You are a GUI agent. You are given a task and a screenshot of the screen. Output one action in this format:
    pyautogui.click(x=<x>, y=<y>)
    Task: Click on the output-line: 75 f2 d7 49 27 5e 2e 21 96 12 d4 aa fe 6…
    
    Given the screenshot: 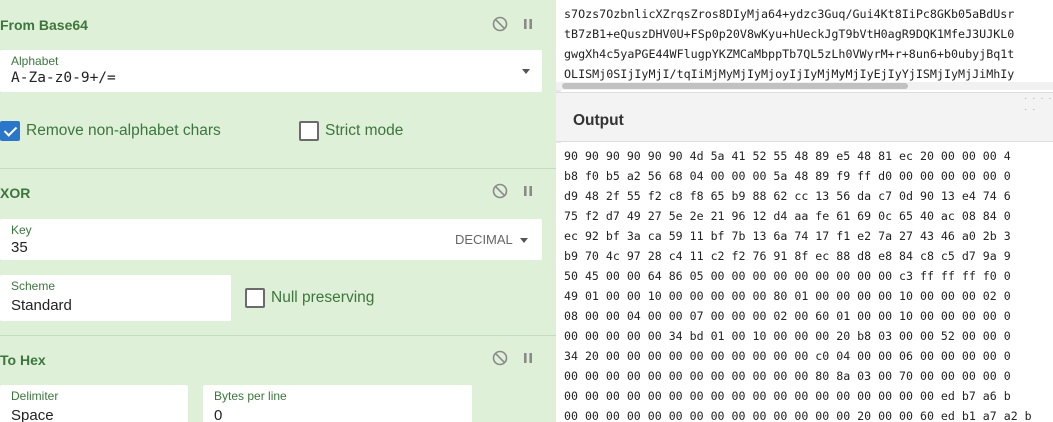 What is the action you would take?
    pyautogui.click(x=787, y=216)
    